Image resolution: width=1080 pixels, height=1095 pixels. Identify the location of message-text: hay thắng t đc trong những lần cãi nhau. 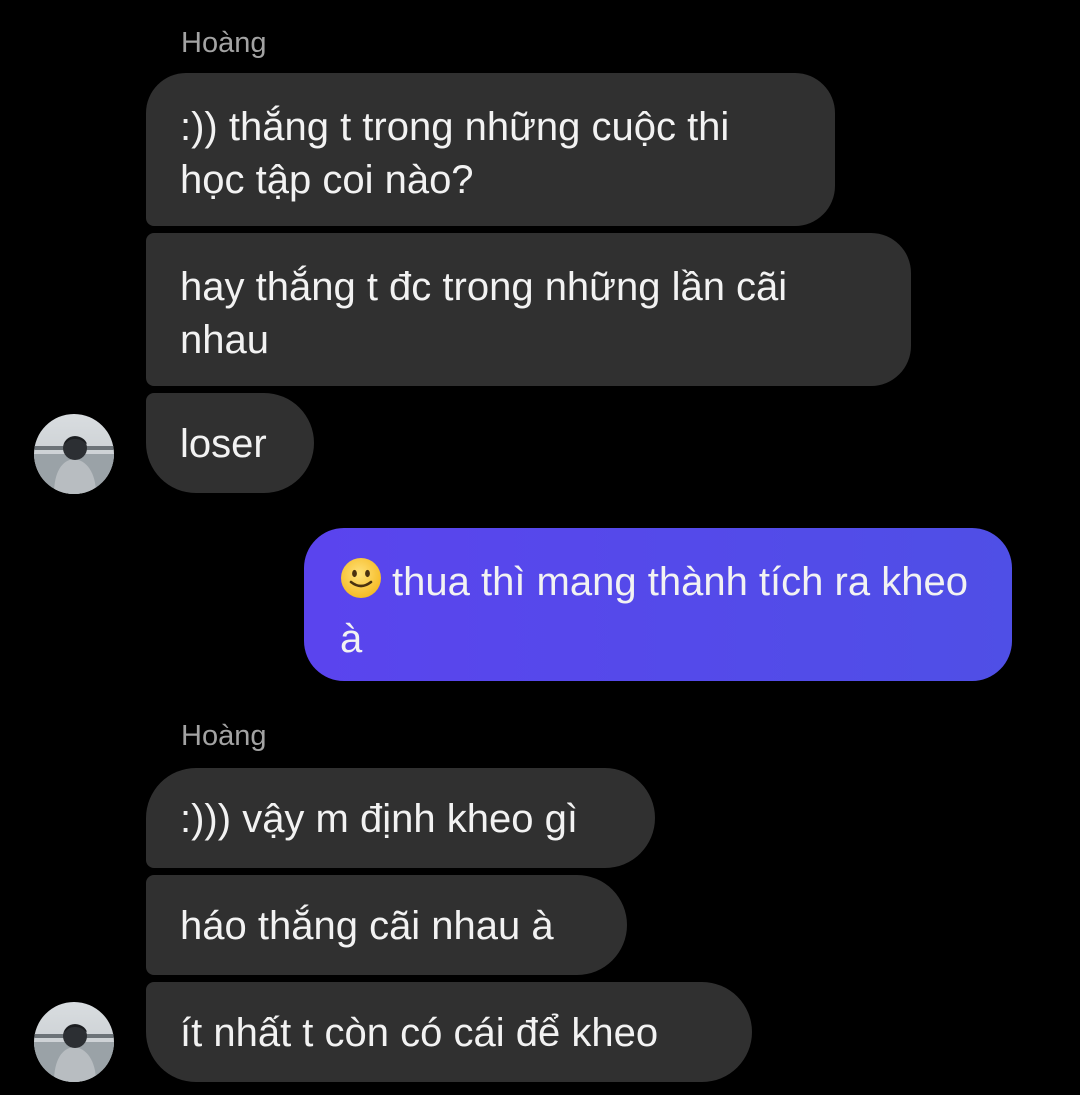
(484, 313).